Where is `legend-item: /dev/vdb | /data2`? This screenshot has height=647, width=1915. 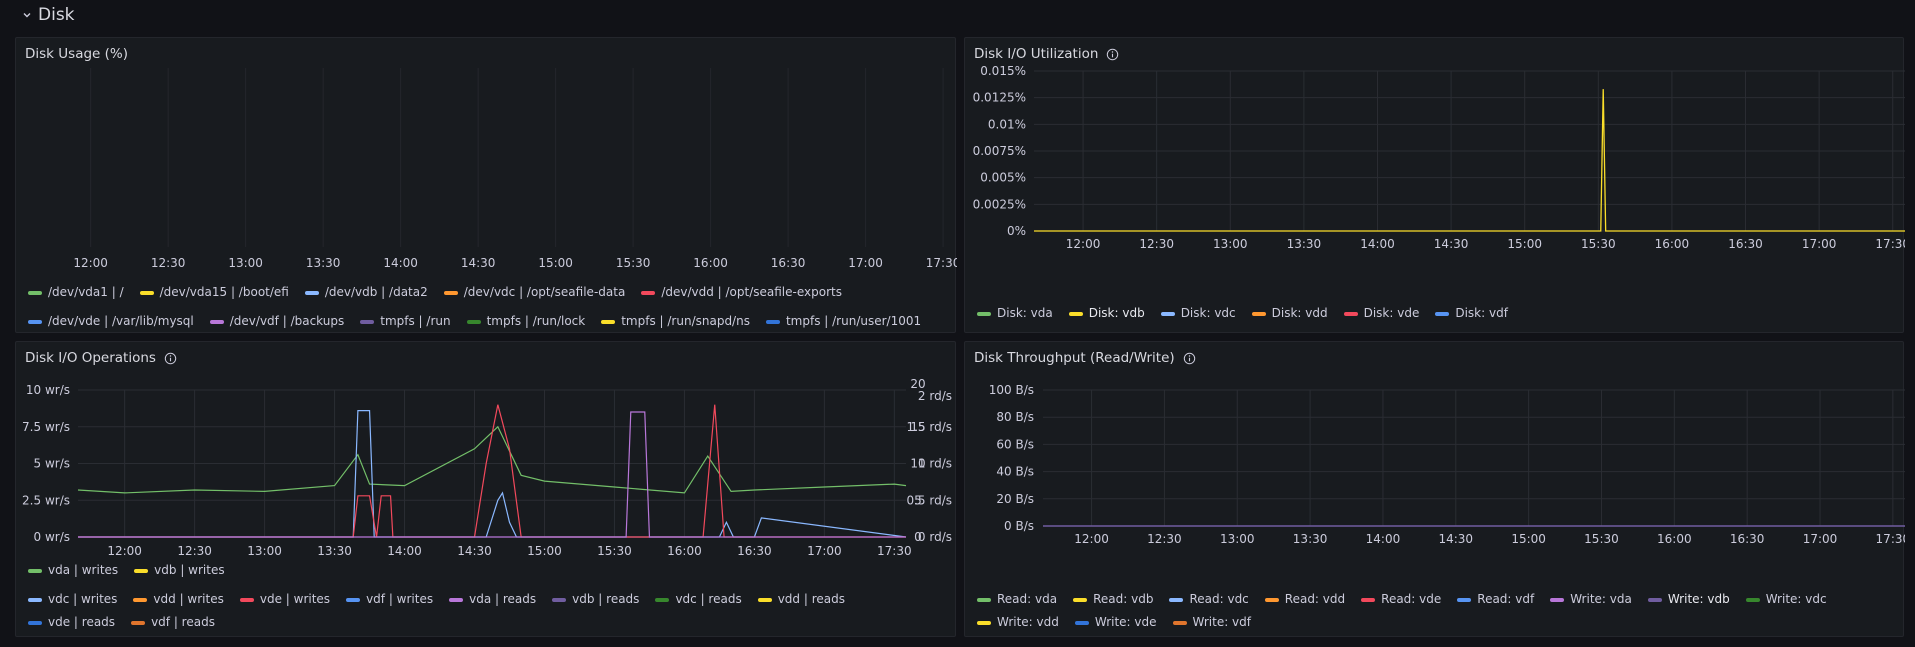
legend-item: /dev/vdb | /data2 is located at coordinates (366, 292).